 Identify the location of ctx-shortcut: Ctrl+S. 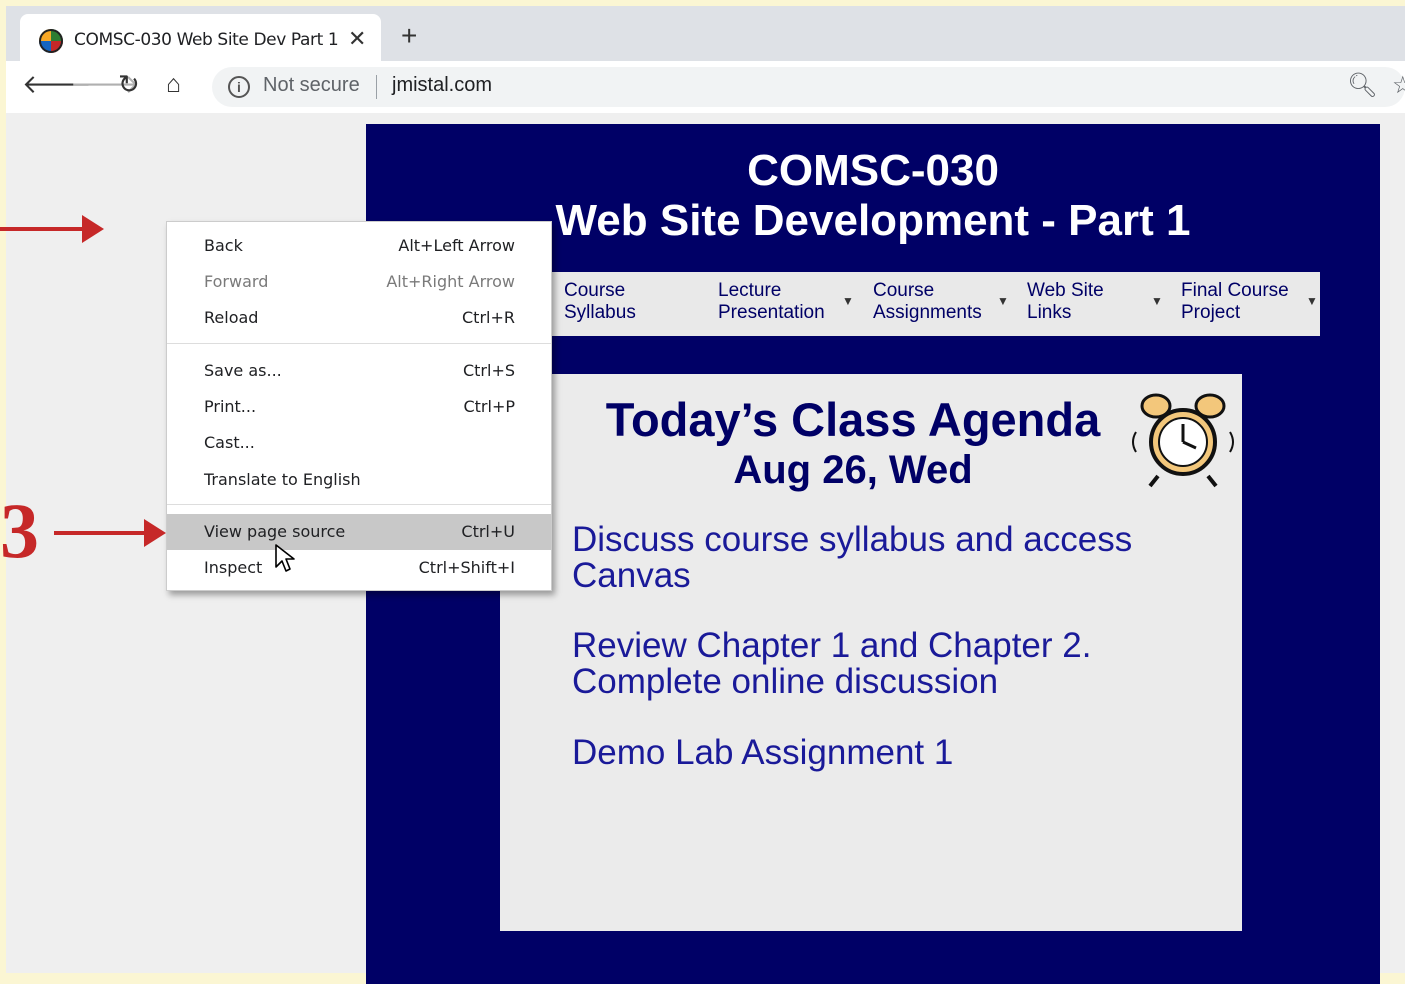
(488, 370).